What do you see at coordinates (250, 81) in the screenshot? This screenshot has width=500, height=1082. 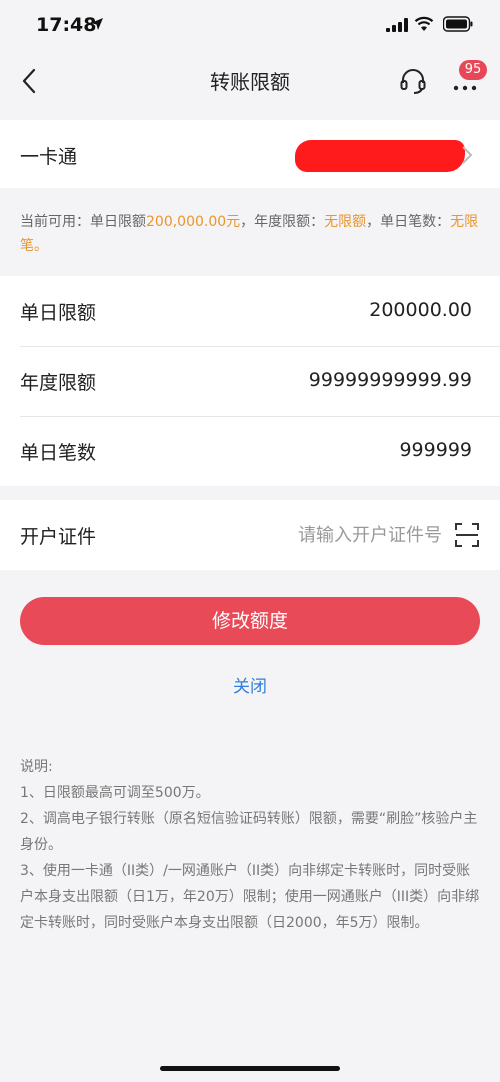 I see `nav-bar: 转账限额` at bounding box center [250, 81].